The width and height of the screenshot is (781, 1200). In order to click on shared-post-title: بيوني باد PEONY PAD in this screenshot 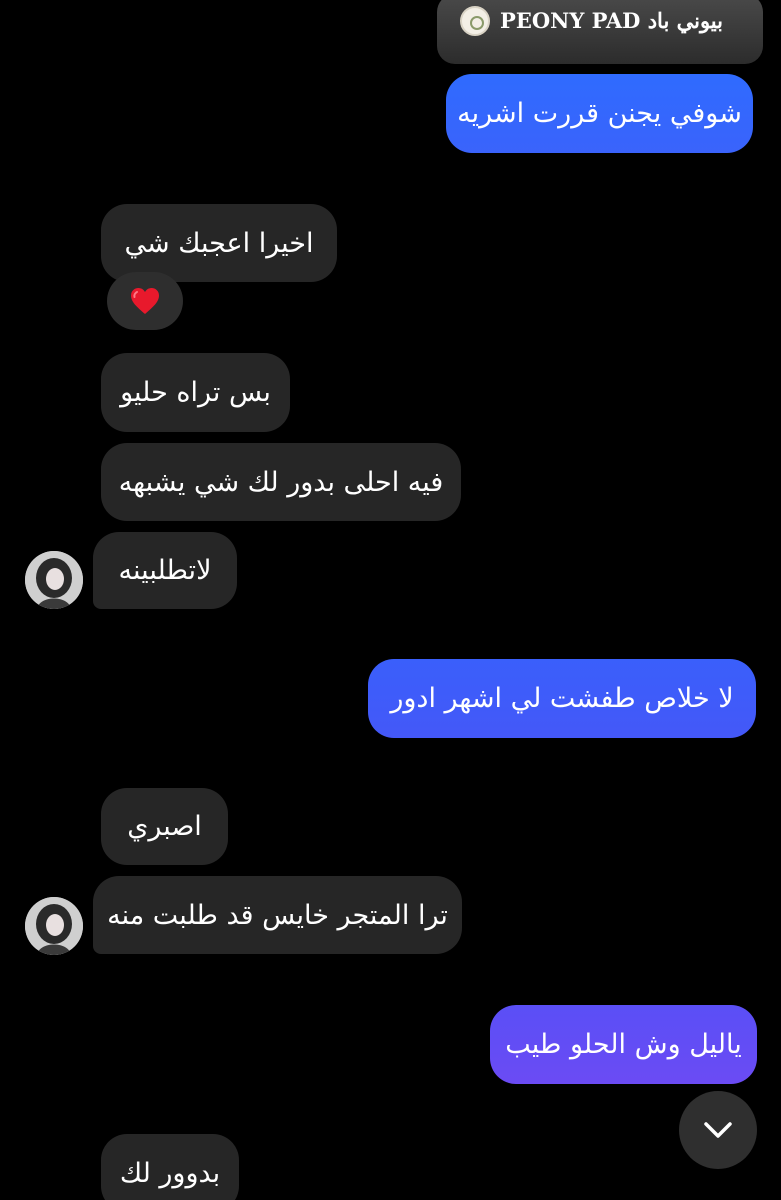, I will do `click(611, 20)`.